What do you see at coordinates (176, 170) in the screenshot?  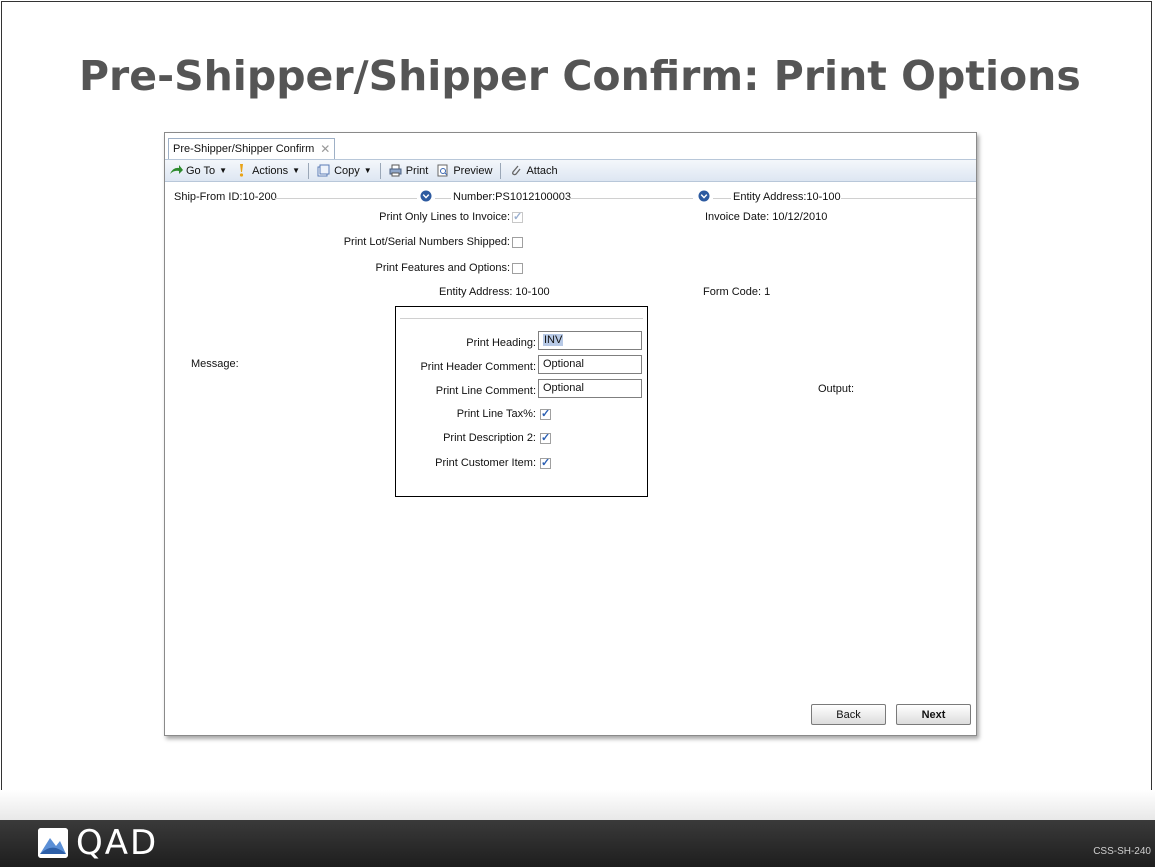 I see `goto-arrow-icon` at bounding box center [176, 170].